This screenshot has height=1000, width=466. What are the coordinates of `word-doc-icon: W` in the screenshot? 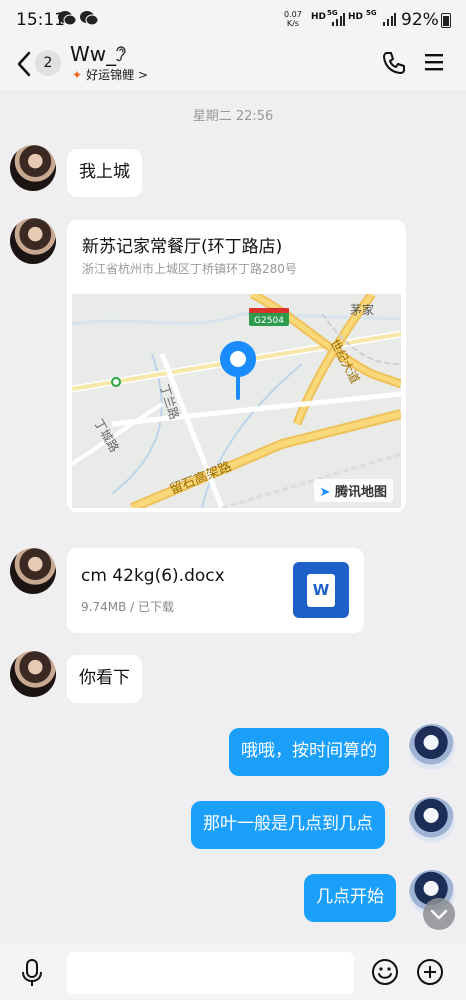 It's located at (321, 590).